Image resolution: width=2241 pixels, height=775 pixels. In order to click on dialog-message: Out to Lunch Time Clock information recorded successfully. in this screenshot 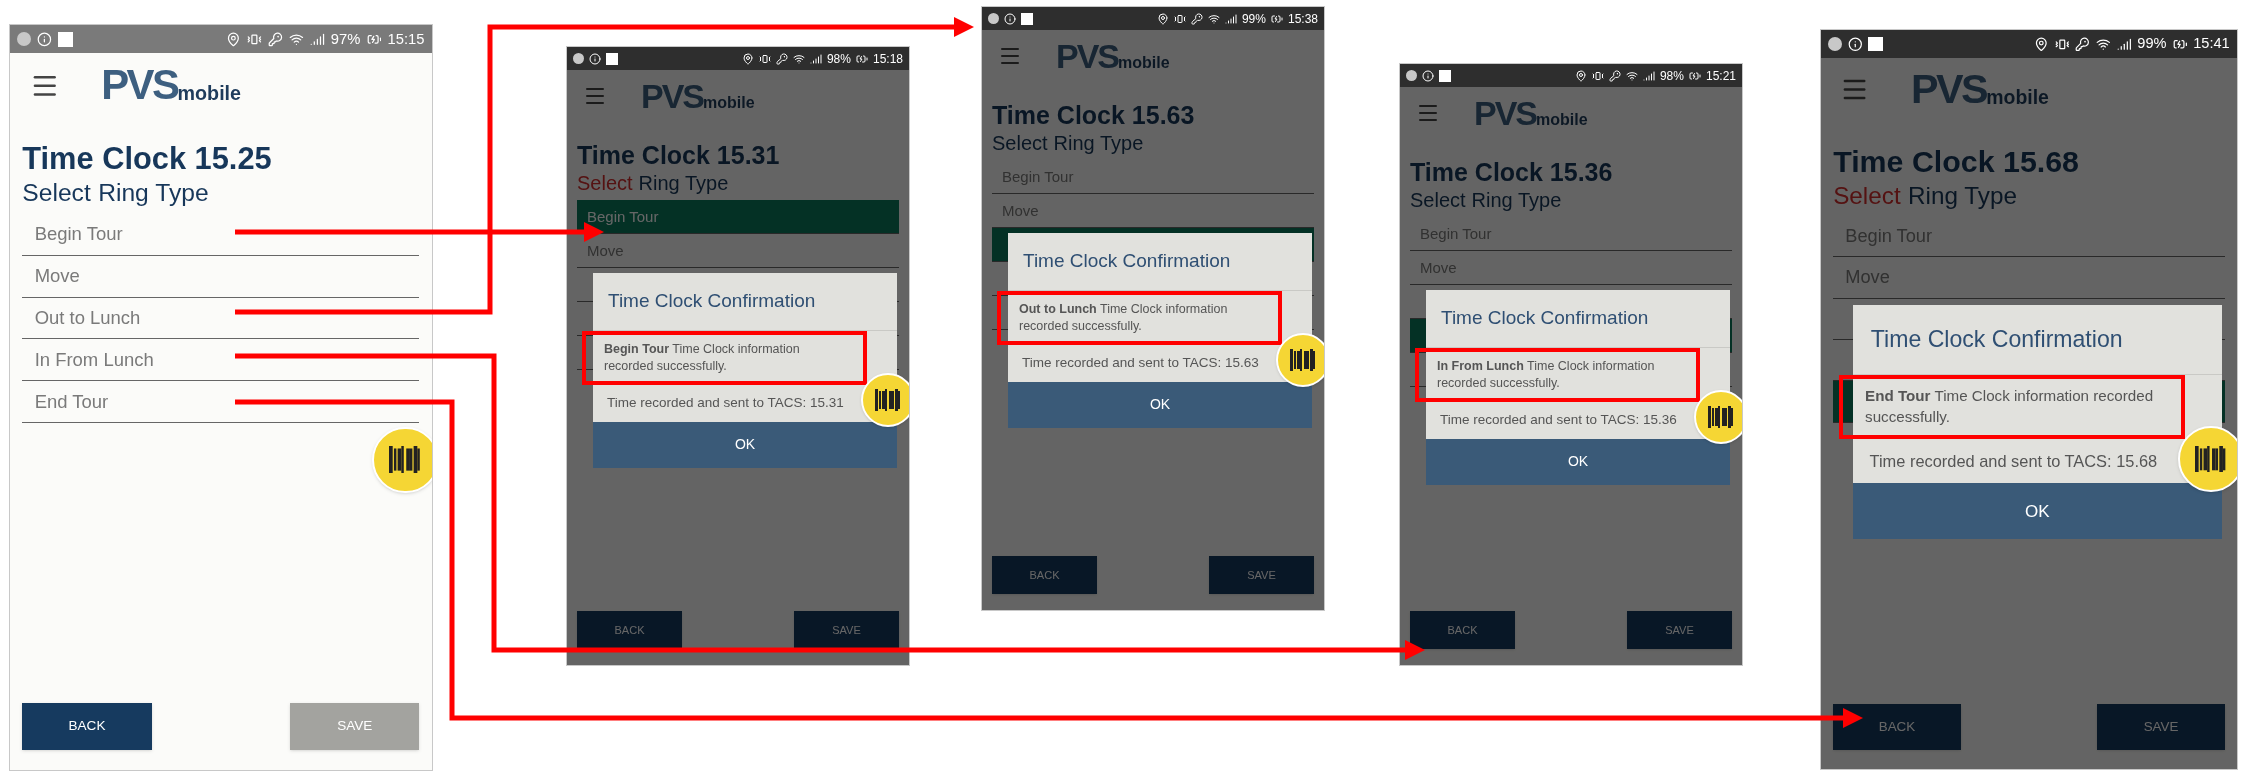, I will do `click(1139, 318)`.